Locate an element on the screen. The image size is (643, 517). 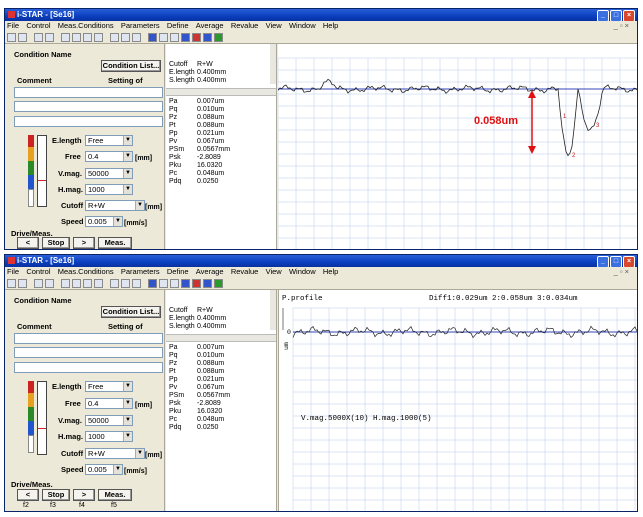
f5-key: f5 is located at coordinates (114, 505).